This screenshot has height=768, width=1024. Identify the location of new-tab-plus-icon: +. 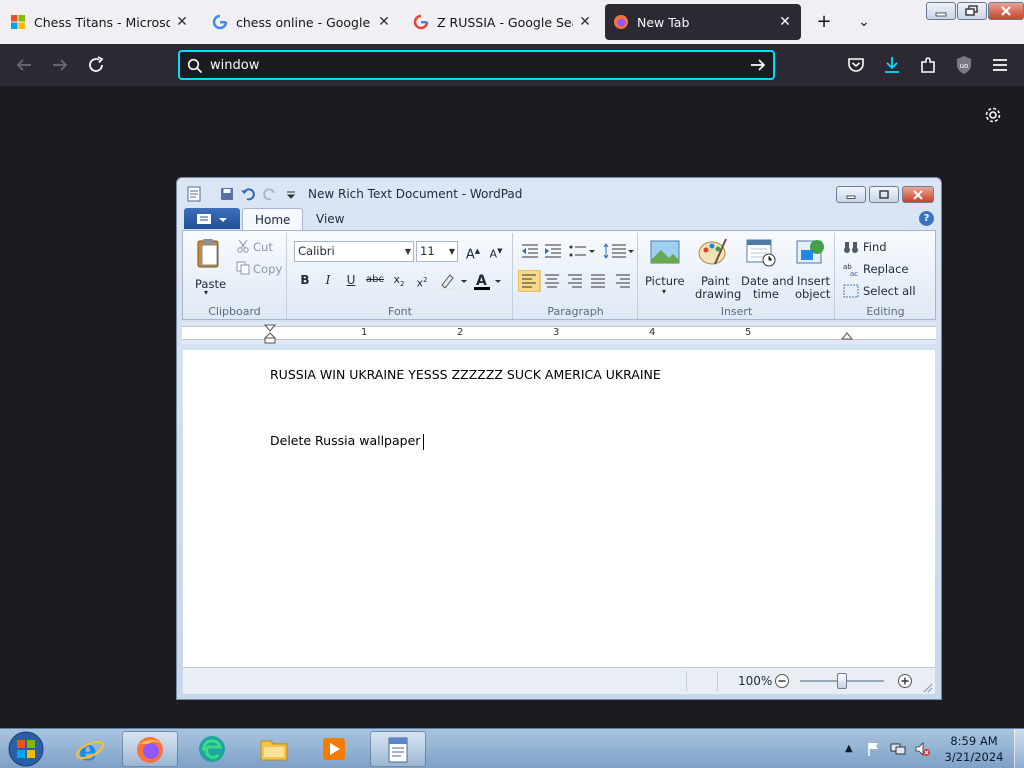
(824, 22).